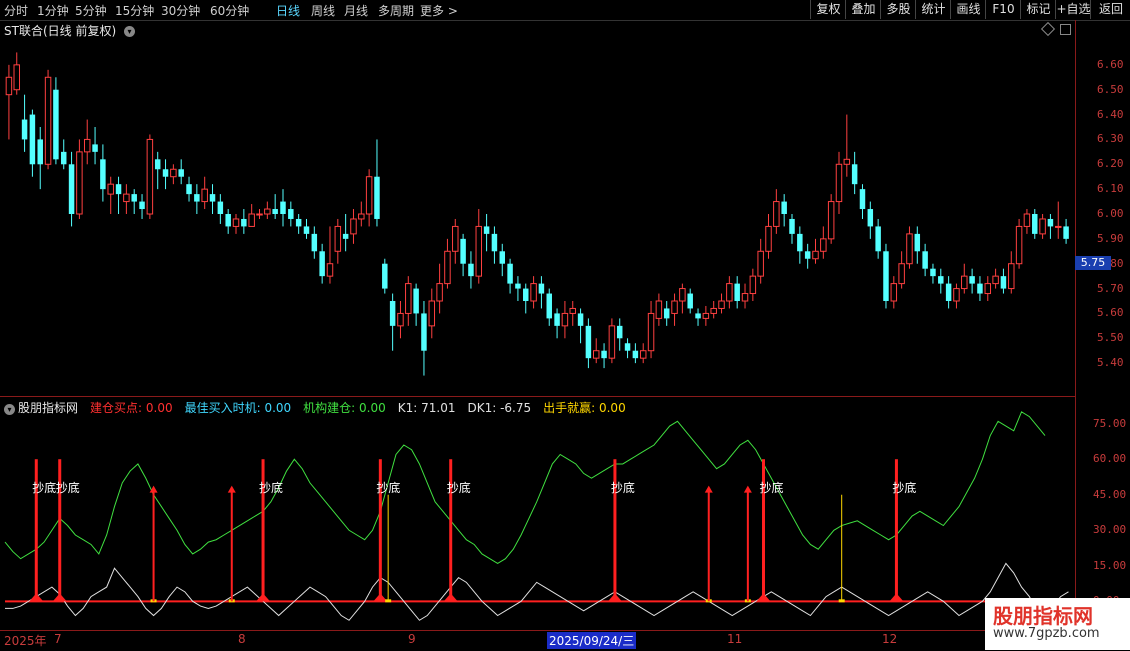 This screenshot has height=651, width=1130. I want to click on pane-separator, so click(537, 396).